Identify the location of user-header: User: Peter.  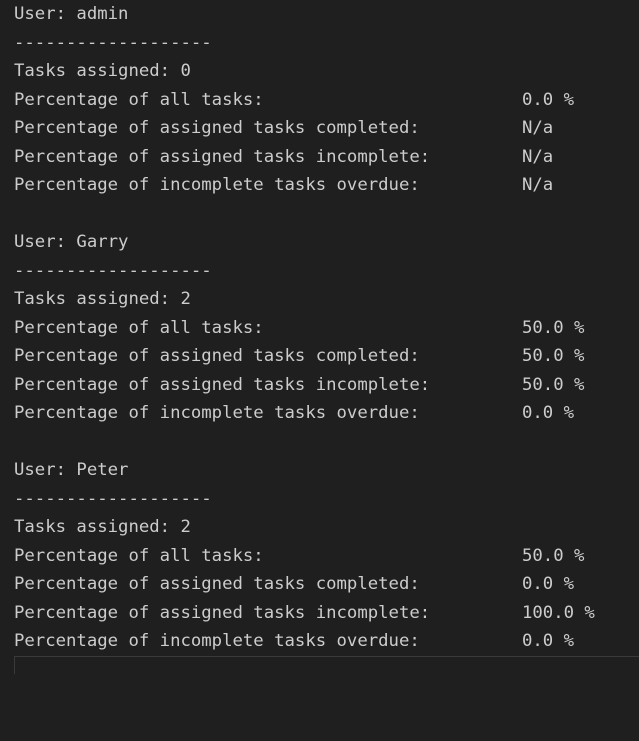
(71, 470).